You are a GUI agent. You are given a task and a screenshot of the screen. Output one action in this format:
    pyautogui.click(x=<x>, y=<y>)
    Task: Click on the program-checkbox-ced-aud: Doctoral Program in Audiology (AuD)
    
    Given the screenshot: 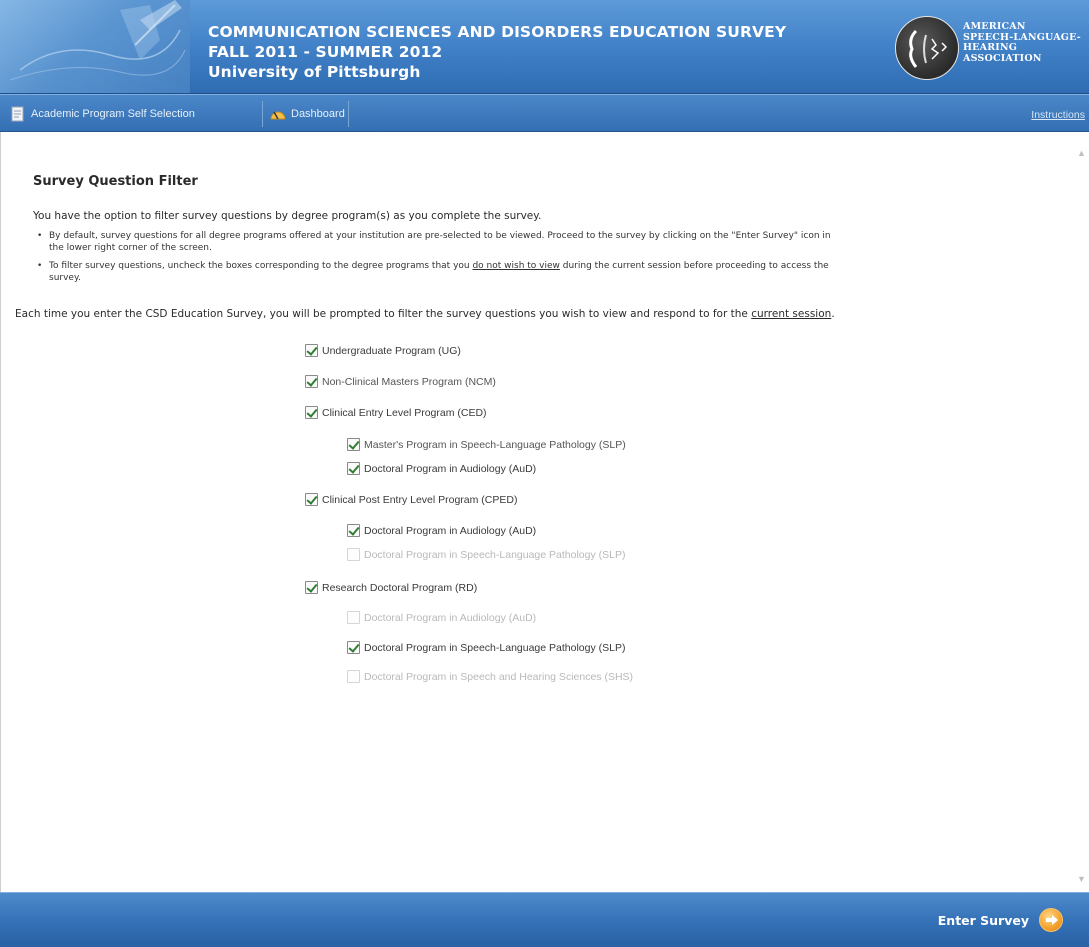 What is the action you would take?
    pyautogui.click(x=441, y=468)
    